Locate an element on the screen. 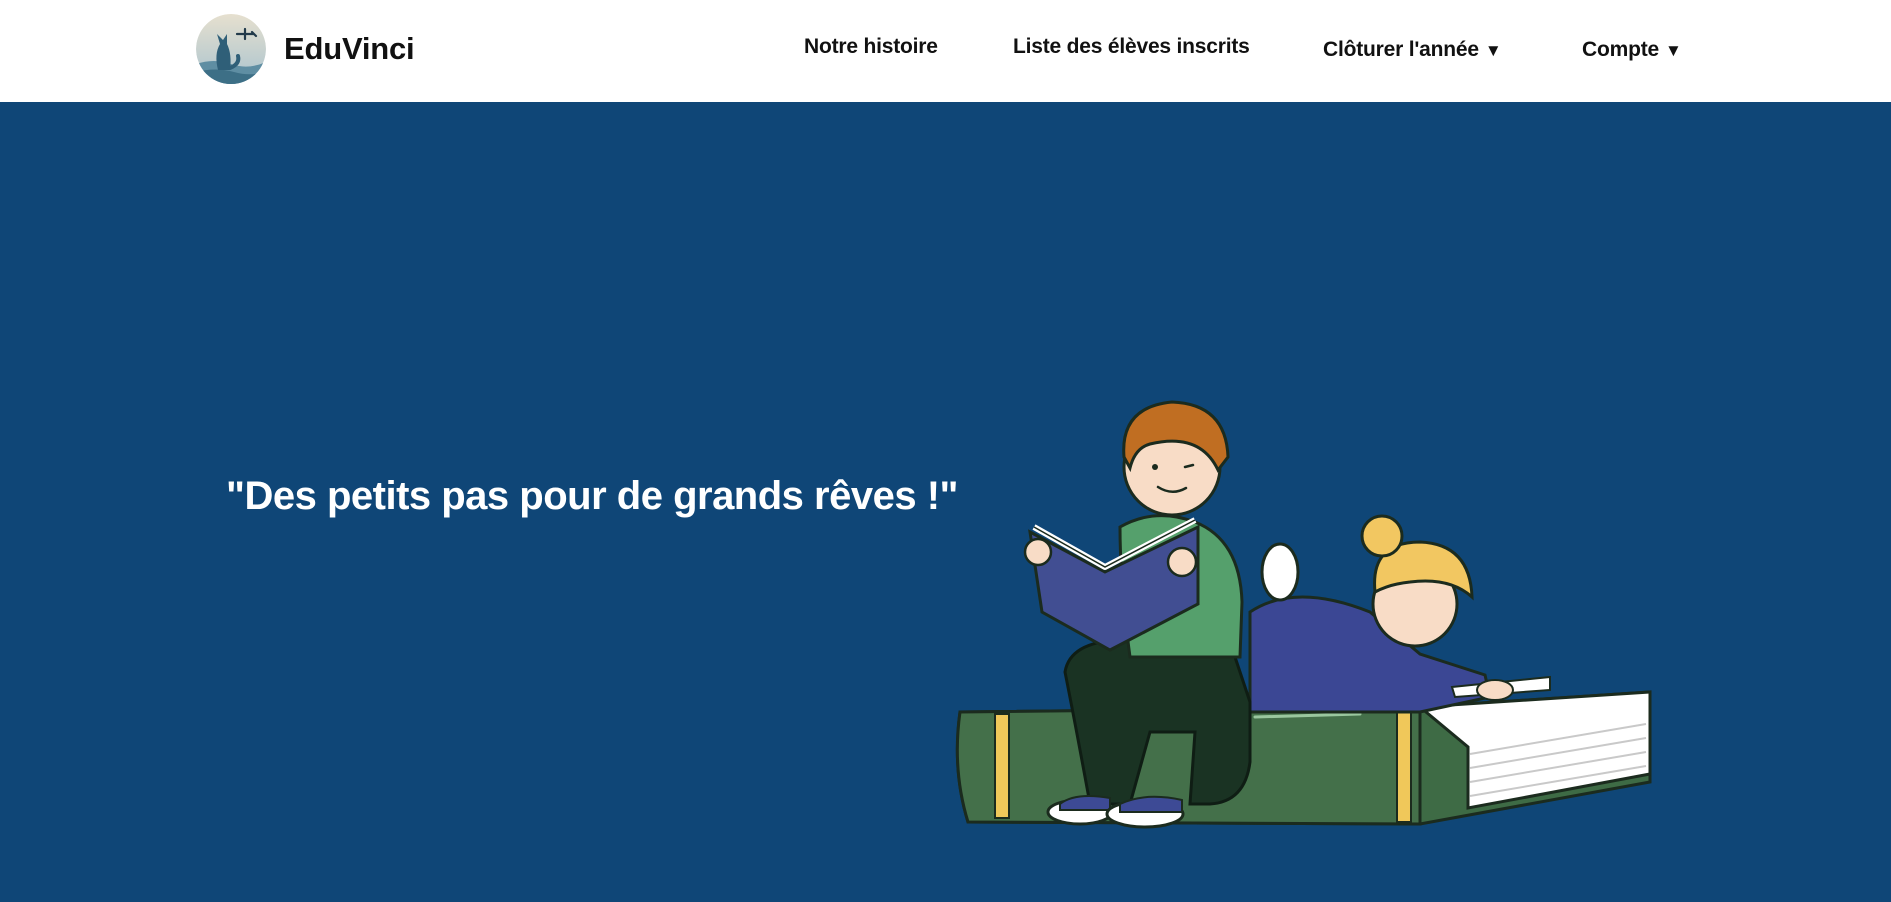 Image resolution: width=1891 pixels, height=902 pixels. nav-compte-dropdown: Compte ▼ is located at coordinates (1632, 50).